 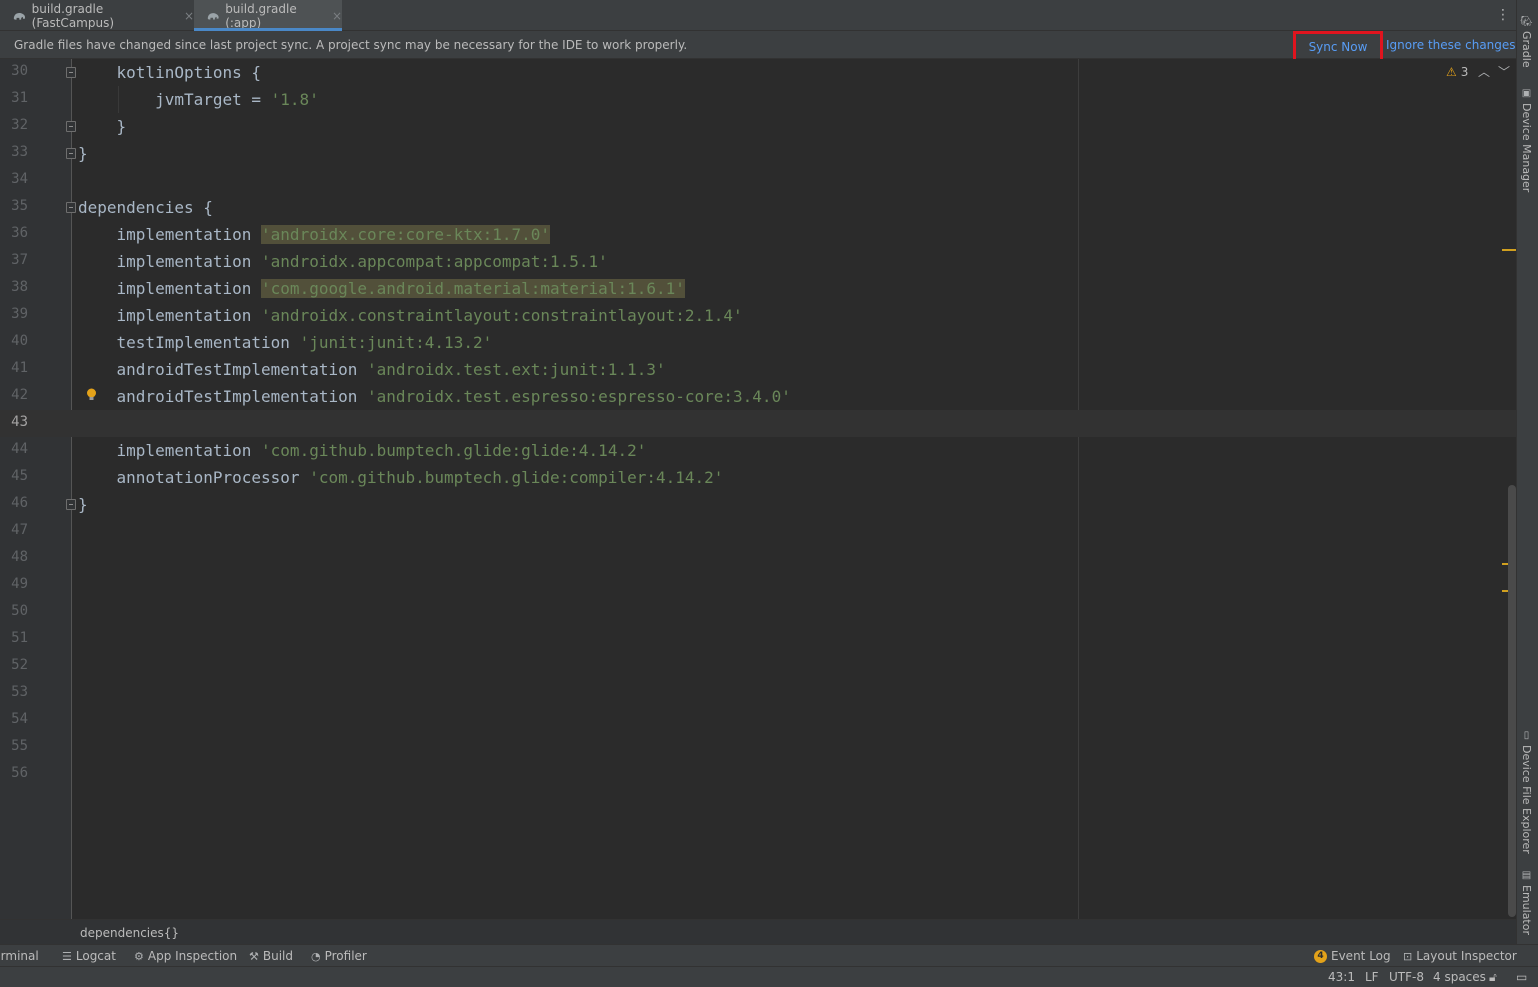 What do you see at coordinates (19, 260) in the screenshot?
I see `line-number: 37` at bounding box center [19, 260].